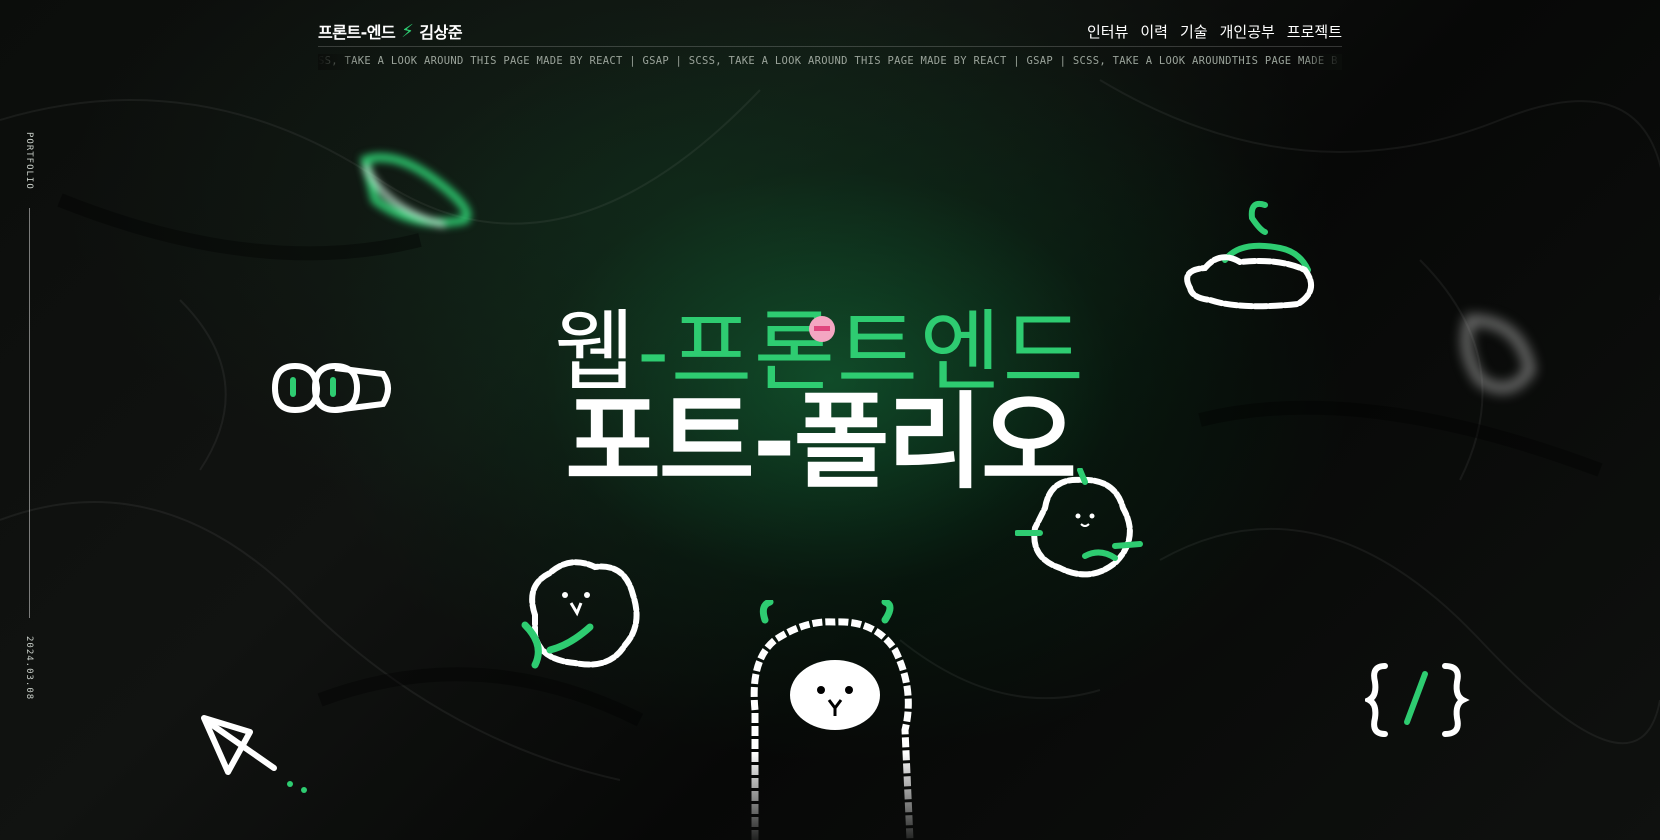 This screenshot has height=840, width=1660. Describe the element at coordinates (1498, 353) in the screenshot. I see `blurred-shape-doodle` at that location.